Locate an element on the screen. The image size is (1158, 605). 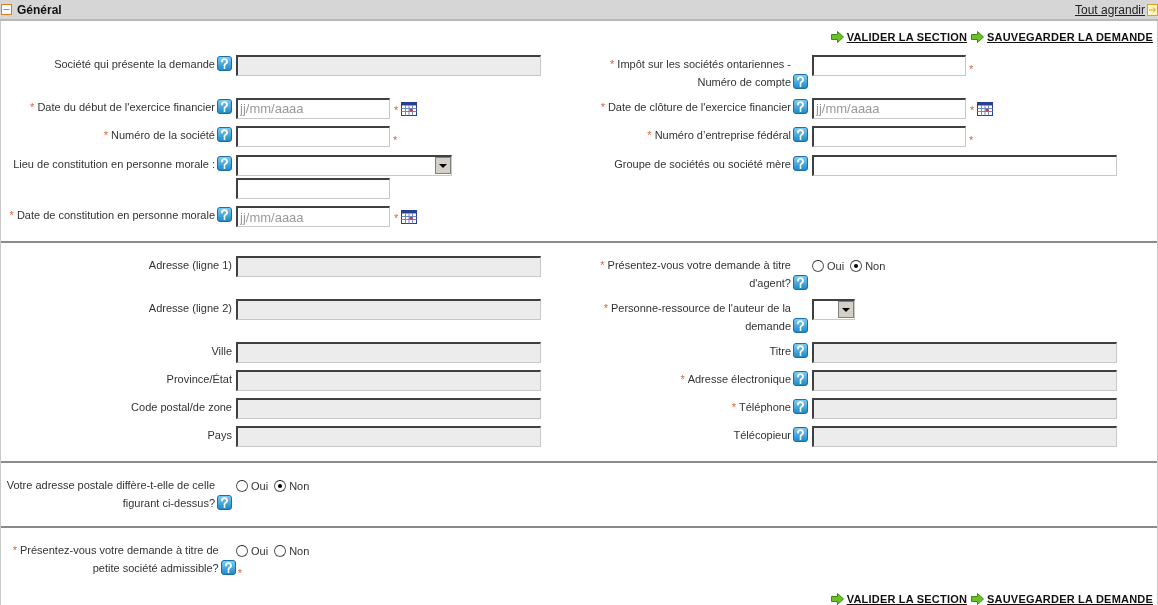
field-label: Groupe de sociétés ou société mère is located at coordinates (702, 164).